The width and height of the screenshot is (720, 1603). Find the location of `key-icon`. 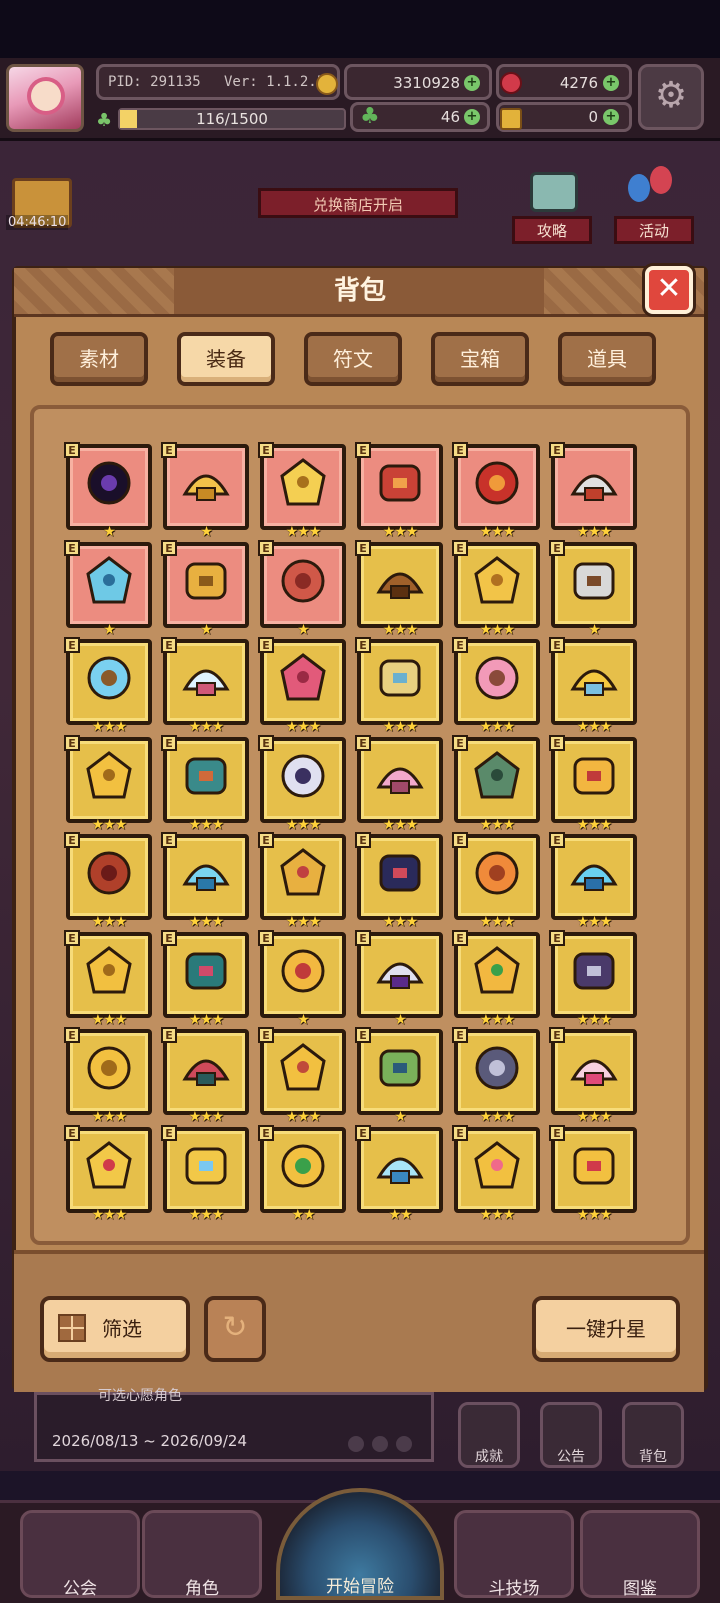

key-icon is located at coordinates (511, 119).